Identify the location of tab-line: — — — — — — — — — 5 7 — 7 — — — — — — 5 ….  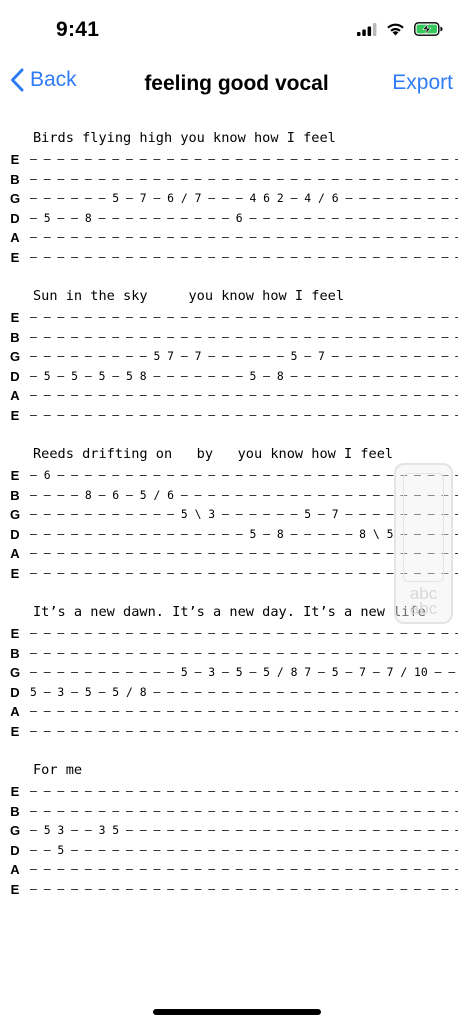
(244, 356).